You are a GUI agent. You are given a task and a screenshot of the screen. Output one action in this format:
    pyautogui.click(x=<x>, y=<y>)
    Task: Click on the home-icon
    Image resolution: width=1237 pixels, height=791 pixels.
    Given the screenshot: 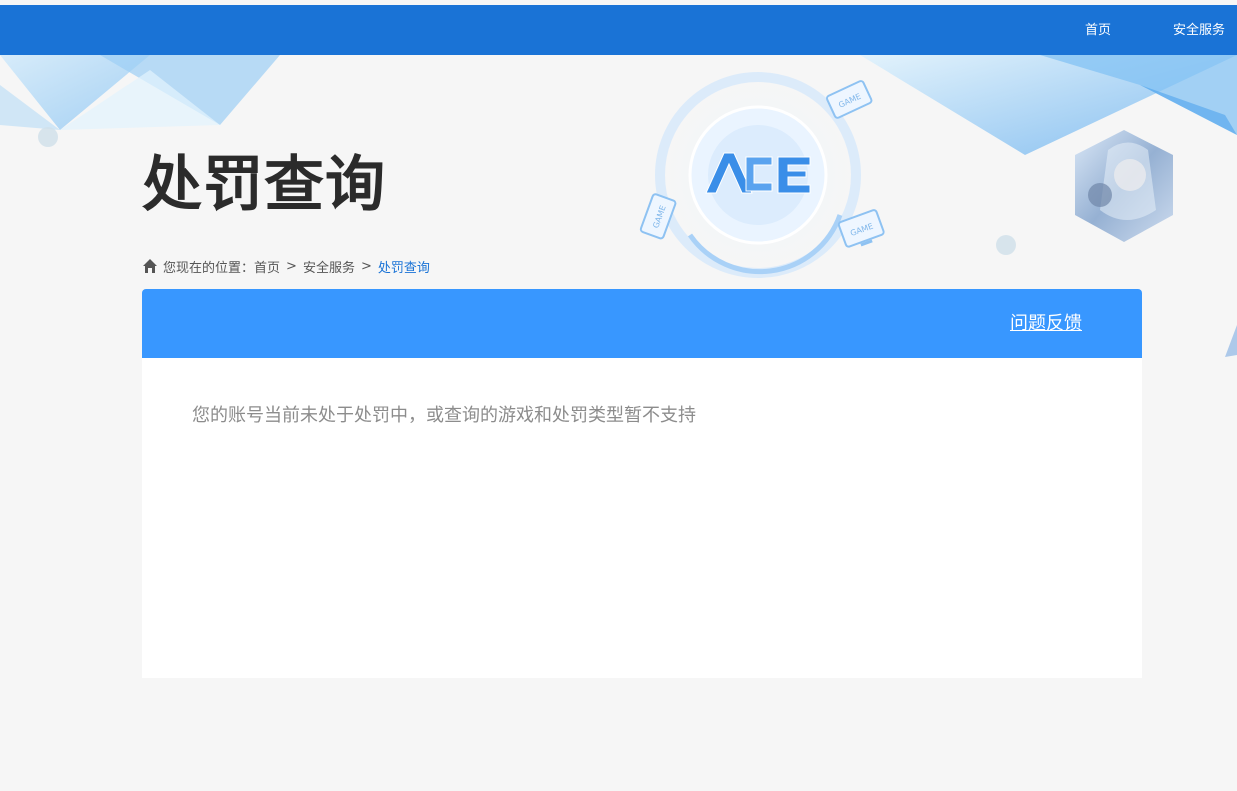 What is the action you would take?
    pyautogui.click(x=150, y=266)
    